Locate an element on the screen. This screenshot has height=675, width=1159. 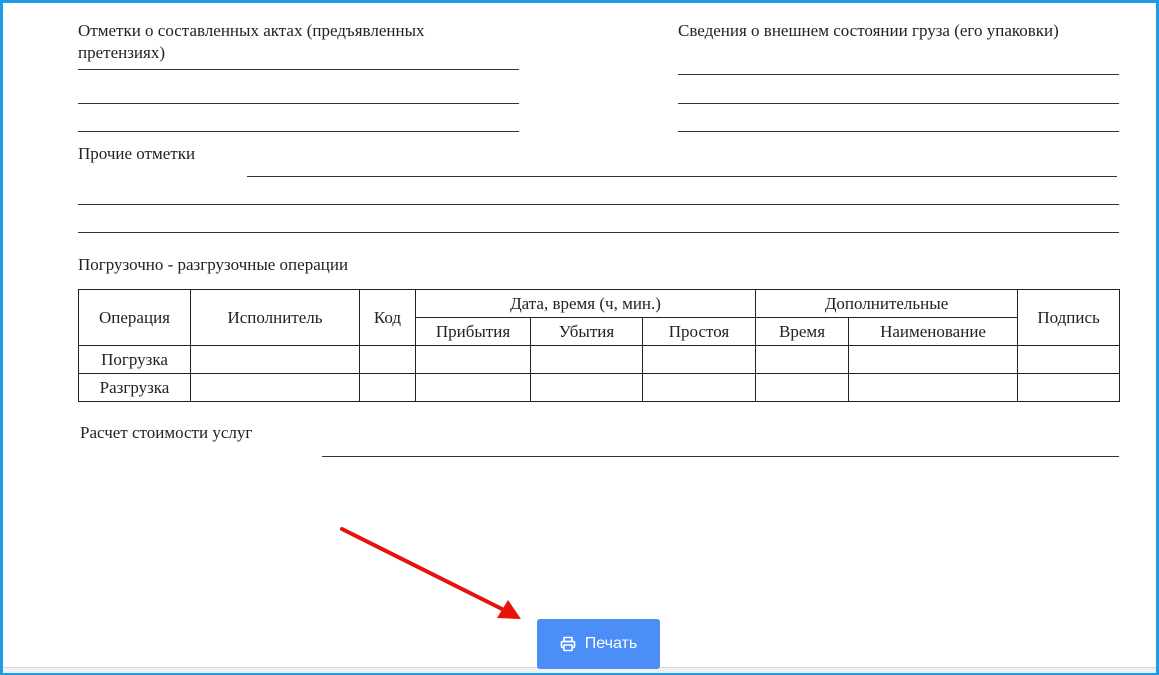
header-arrival: Прибытия is located at coordinates (473, 331).